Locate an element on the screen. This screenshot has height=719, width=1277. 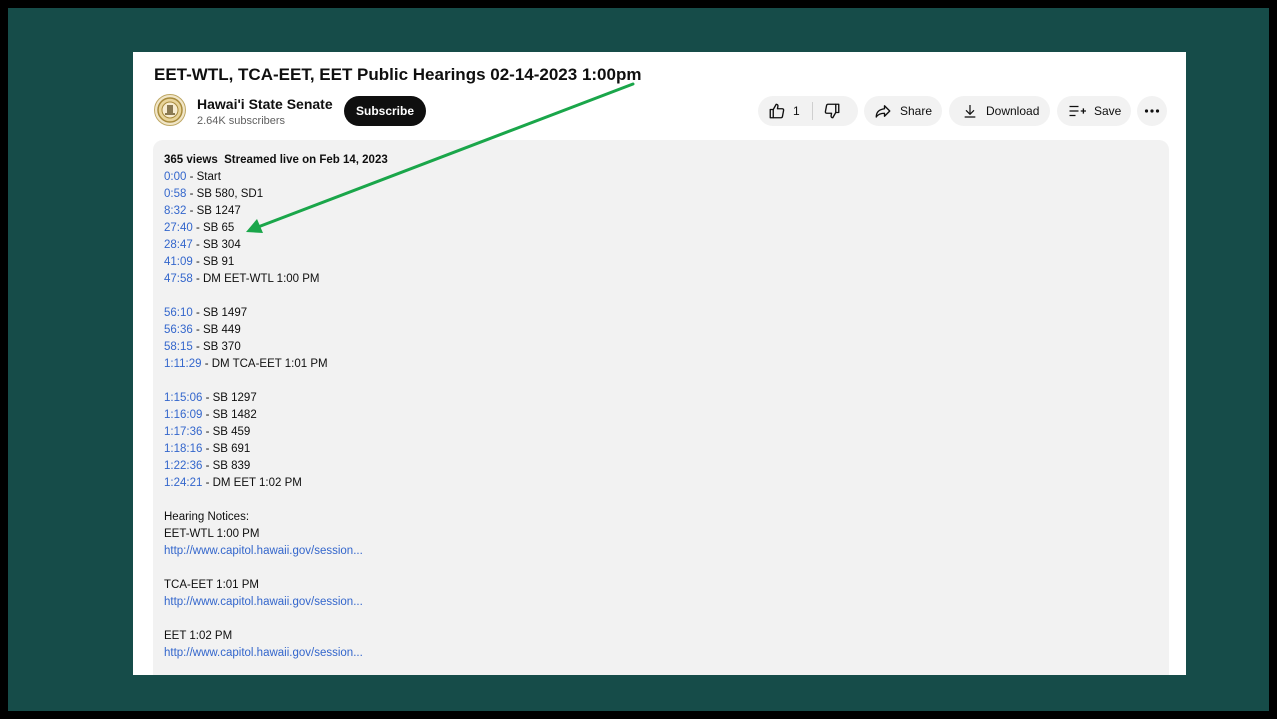
channel-avatar is located at coordinates (170, 110).